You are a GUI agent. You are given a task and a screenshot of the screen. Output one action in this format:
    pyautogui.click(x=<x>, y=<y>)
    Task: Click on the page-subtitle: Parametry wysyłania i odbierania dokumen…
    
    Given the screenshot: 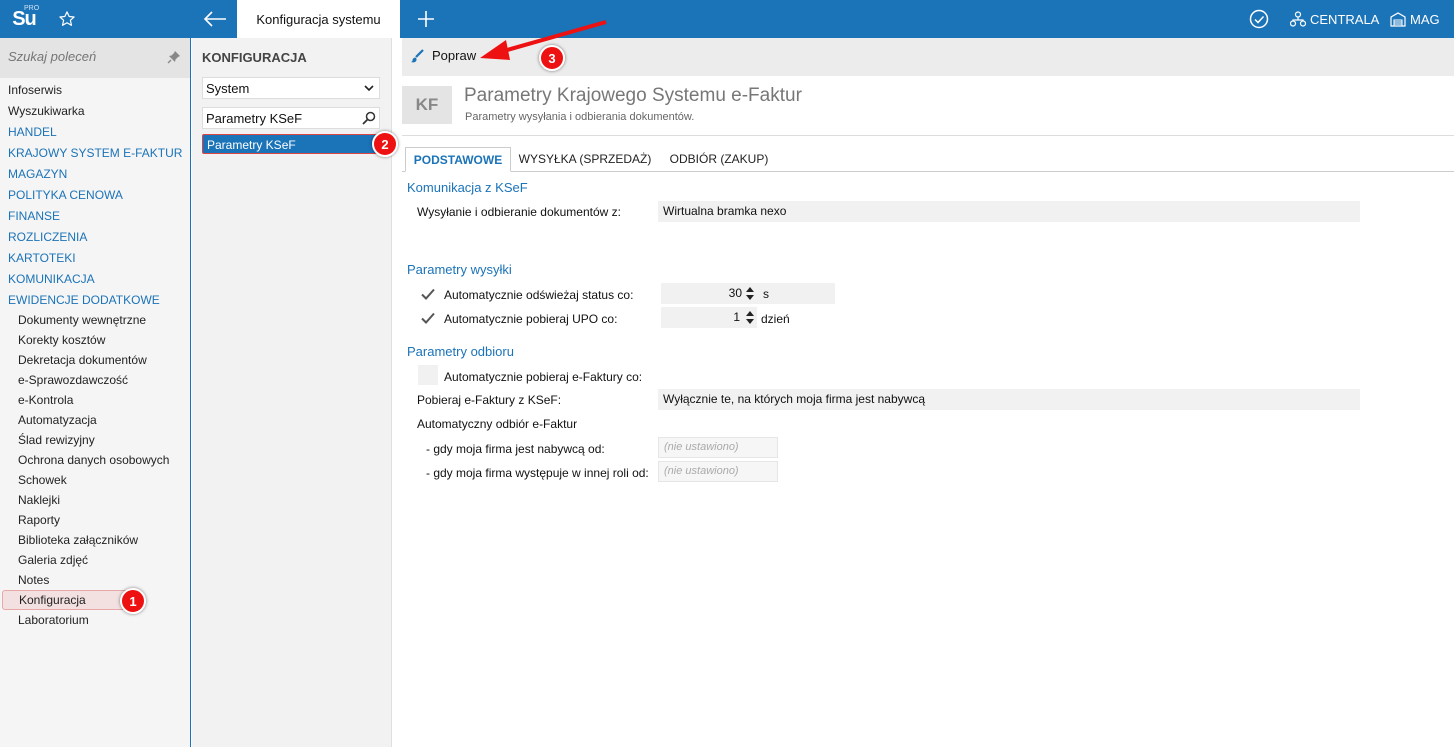 What is the action you would take?
    pyautogui.click(x=580, y=117)
    